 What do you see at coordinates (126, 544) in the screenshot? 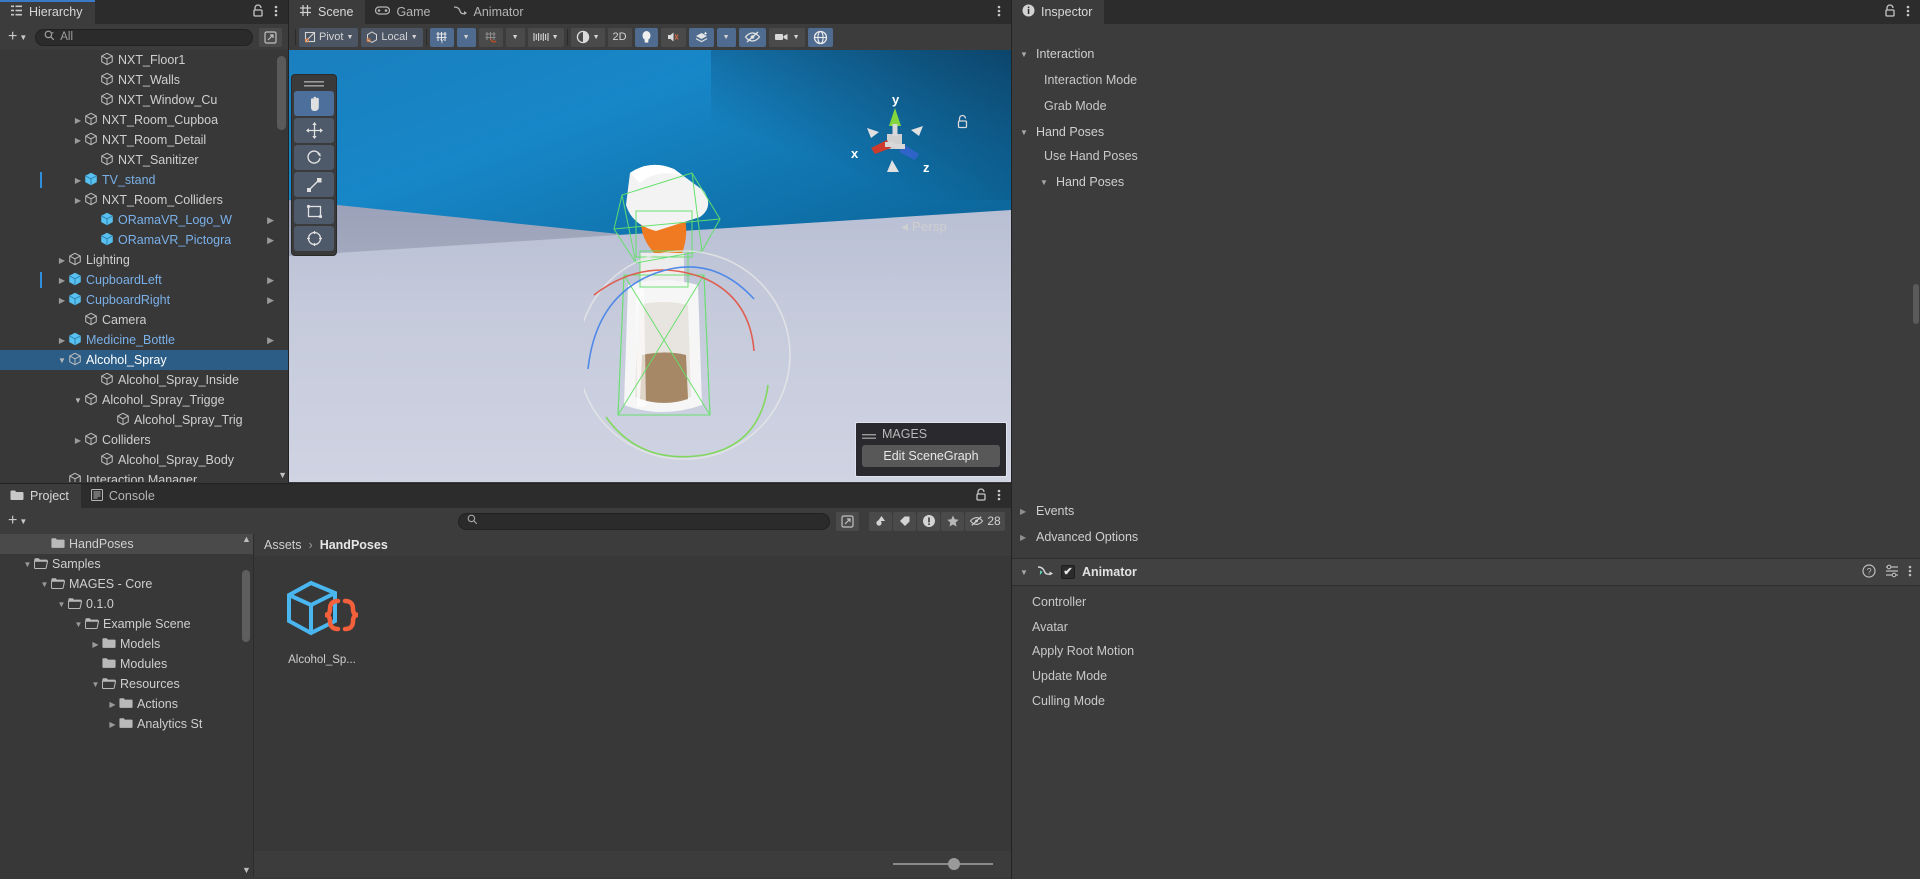
I see `project-tree-item: HandPoses` at bounding box center [126, 544].